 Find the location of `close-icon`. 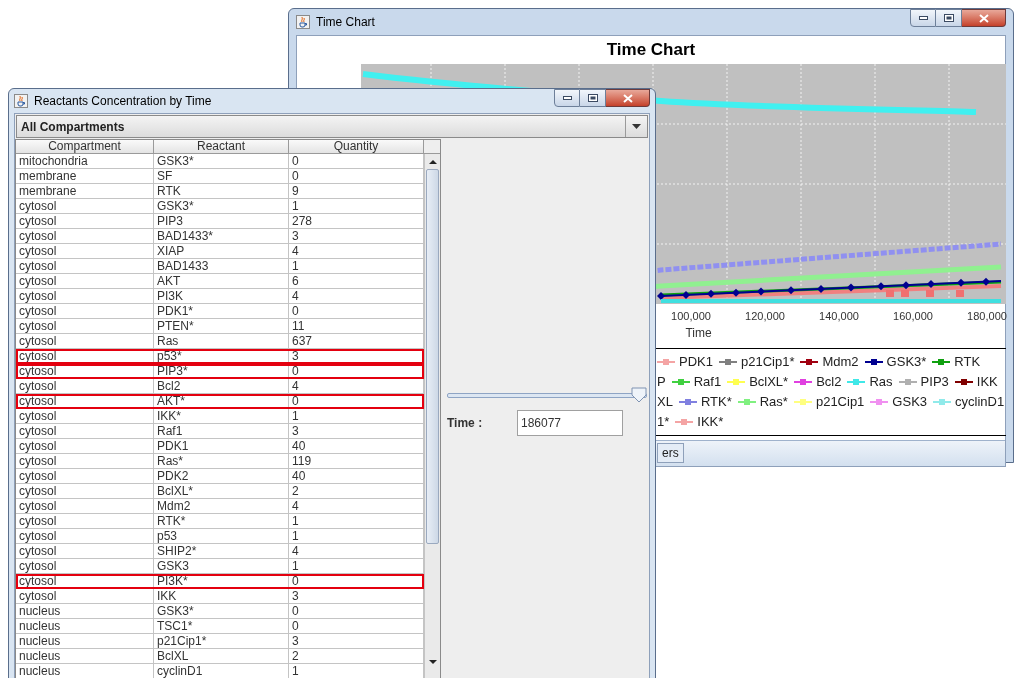

close-icon is located at coordinates (983, 18).